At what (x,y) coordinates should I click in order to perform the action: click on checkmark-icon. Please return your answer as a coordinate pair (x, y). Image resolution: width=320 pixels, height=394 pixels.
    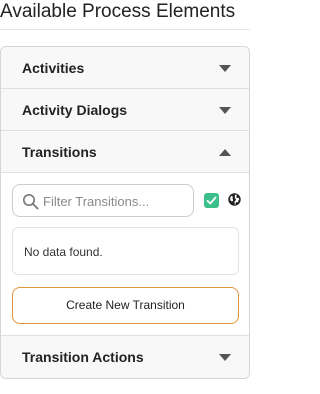
    Looking at the image, I should click on (211, 200).